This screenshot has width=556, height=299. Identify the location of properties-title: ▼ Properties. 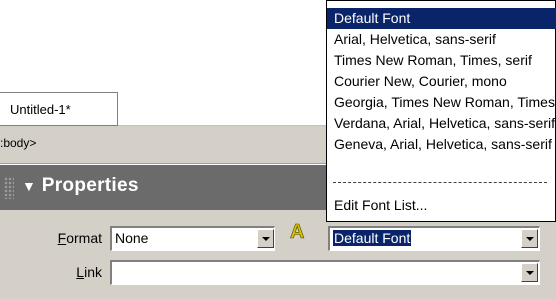
(80, 186).